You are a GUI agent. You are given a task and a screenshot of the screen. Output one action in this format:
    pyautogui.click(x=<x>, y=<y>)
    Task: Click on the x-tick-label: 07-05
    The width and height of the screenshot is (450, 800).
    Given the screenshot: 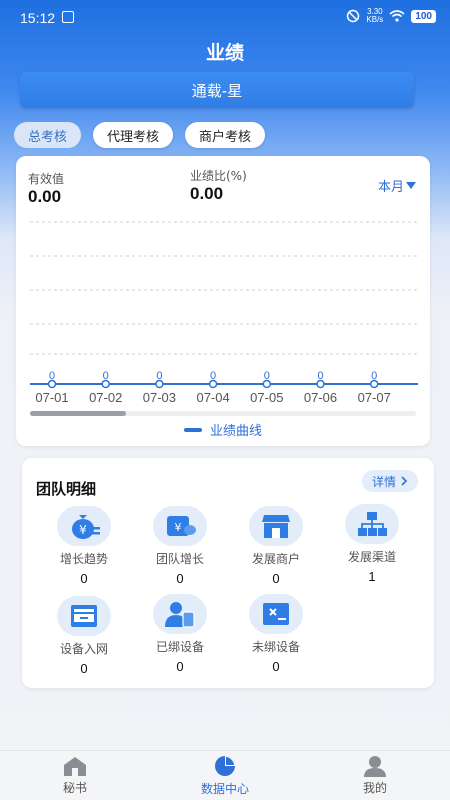 What is the action you would take?
    pyautogui.click(x=266, y=397)
    